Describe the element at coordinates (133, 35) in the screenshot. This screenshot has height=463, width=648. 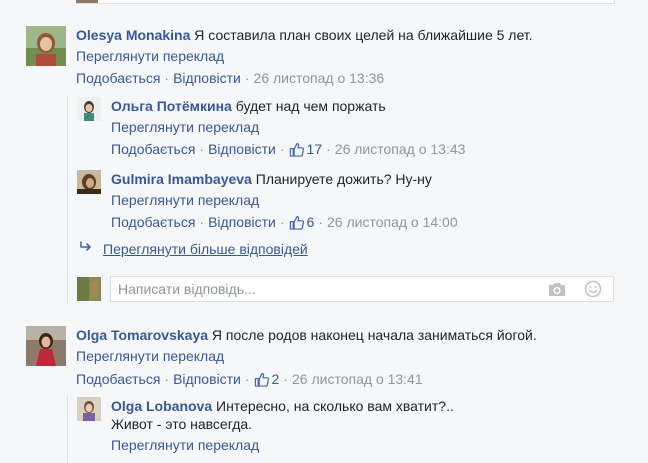
I see `comment-author: Olesya Monakina` at that location.